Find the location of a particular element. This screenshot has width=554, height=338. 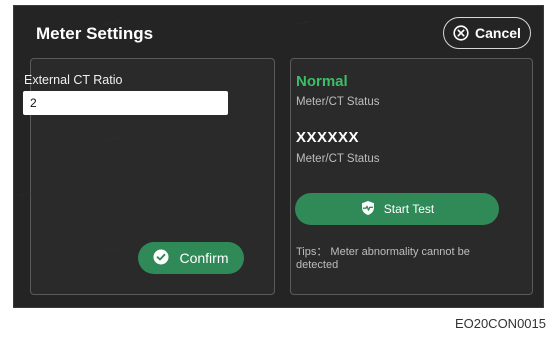

check-circle-icon is located at coordinates (161, 258).